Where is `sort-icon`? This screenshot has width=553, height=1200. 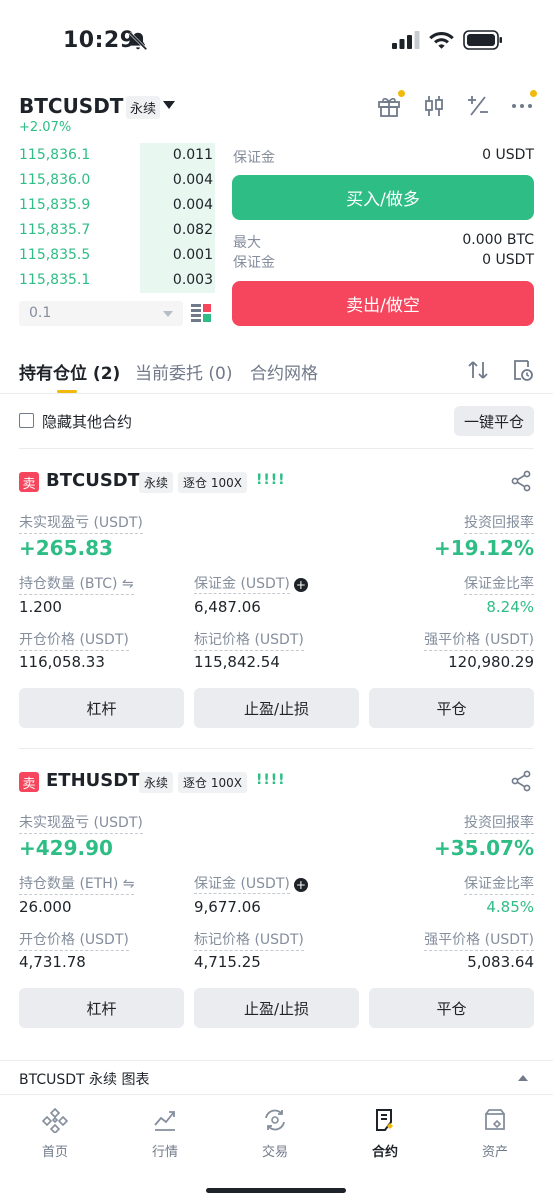 sort-icon is located at coordinates (478, 370).